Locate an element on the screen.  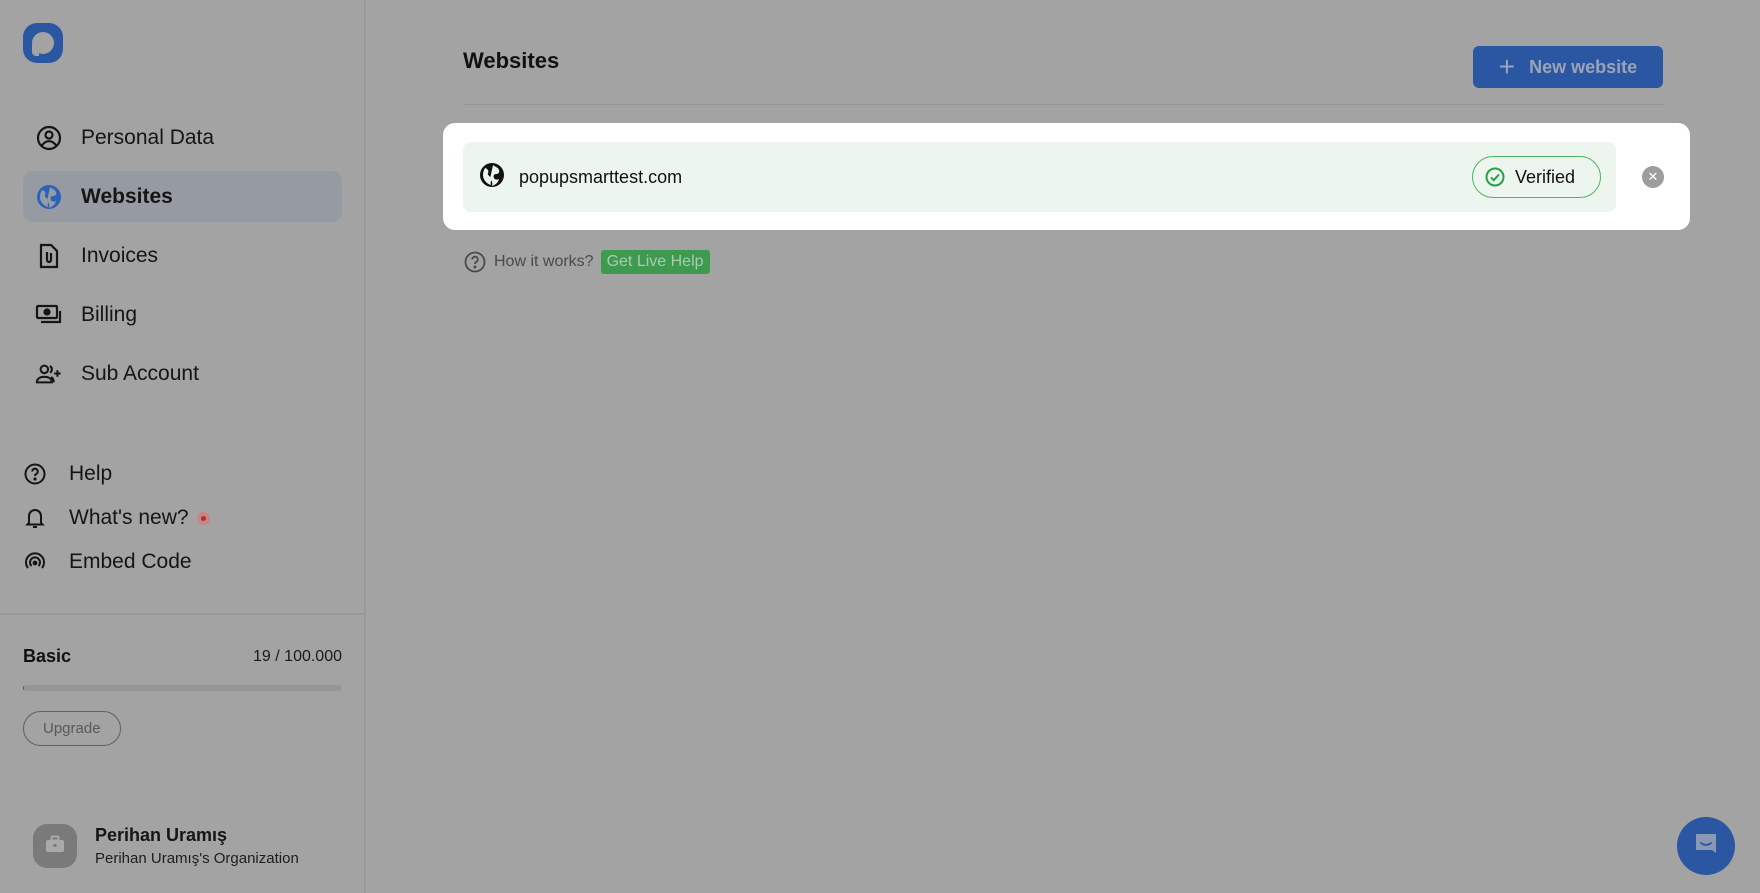
plus-icon: + is located at coordinates (1507, 66).